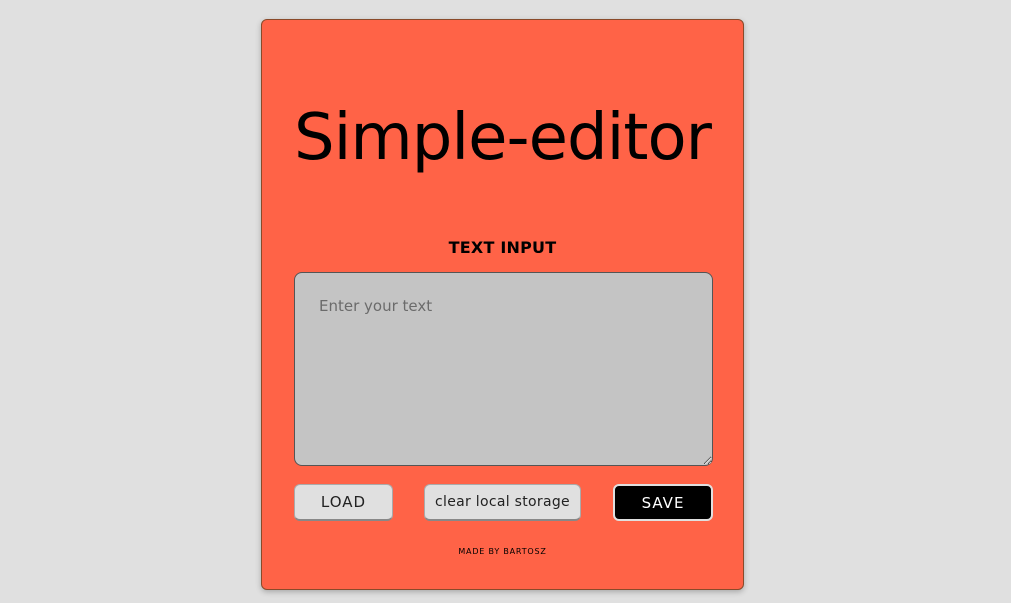 This screenshot has height=603, width=1011. What do you see at coordinates (343, 502) in the screenshot?
I see `load-button: LOAD` at bounding box center [343, 502].